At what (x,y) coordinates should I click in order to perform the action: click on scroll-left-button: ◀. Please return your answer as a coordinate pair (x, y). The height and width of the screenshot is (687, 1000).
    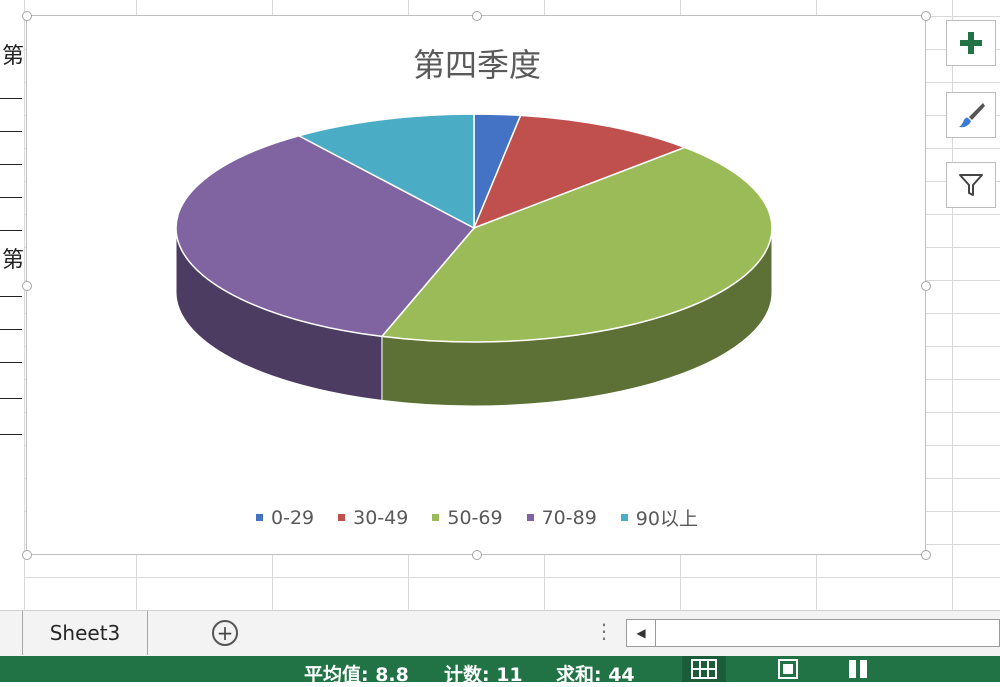
    Looking at the image, I should click on (641, 633).